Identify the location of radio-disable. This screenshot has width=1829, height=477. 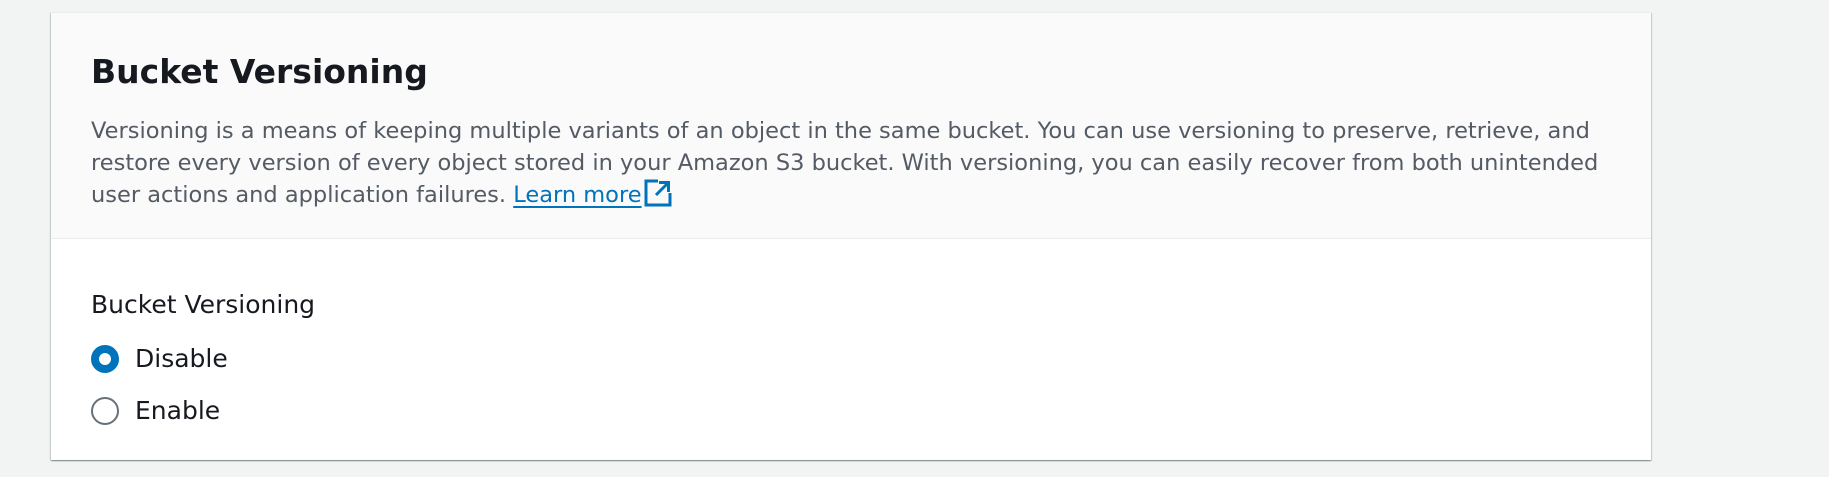
(105, 359).